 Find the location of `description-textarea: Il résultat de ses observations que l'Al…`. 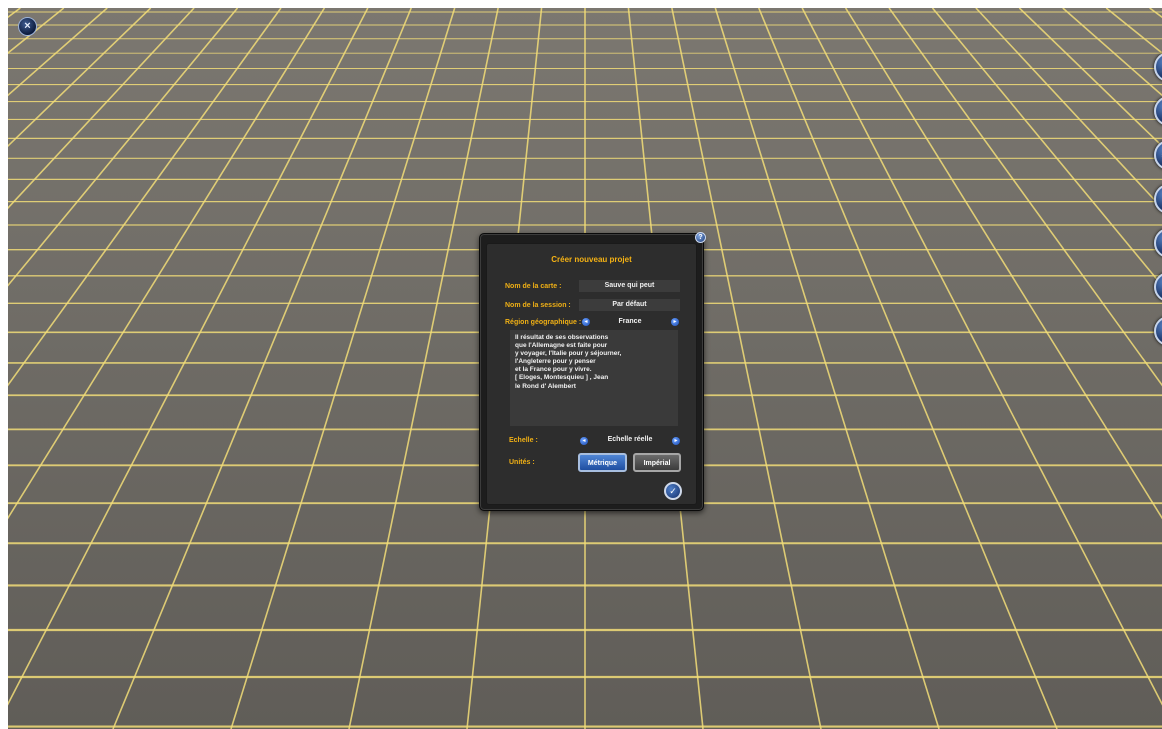

description-textarea: Il résultat de ses observations que l'Al… is located at coordinates (594, 378).